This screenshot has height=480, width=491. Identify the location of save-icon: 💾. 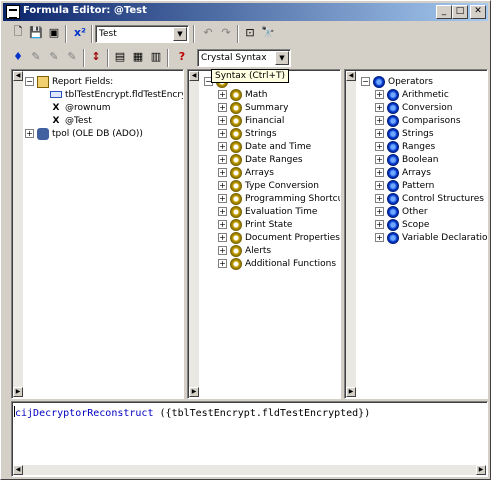
(36, 32).